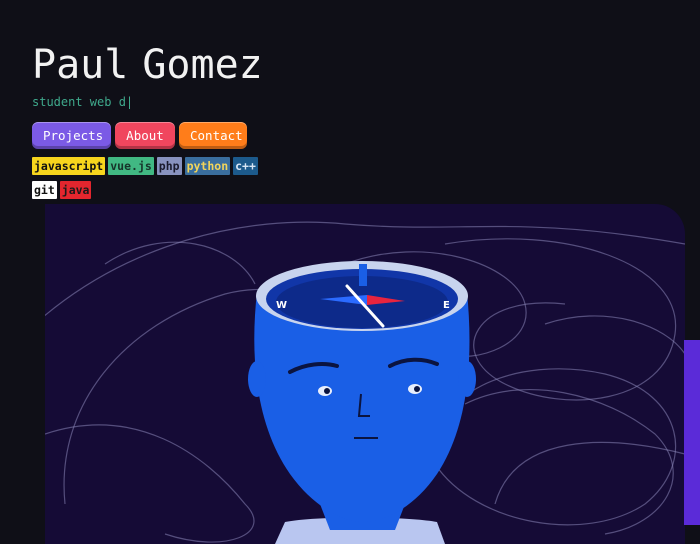  I want to click on compass-east-label: E, so click(446, 305).